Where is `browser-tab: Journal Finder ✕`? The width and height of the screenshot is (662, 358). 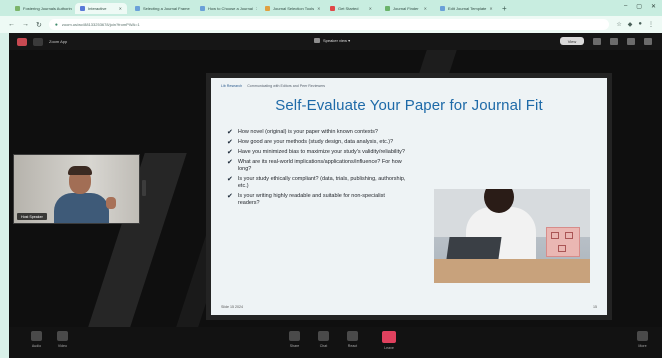
browser-tab: Journal Finder ✕ is located at coordinates (406, 8).